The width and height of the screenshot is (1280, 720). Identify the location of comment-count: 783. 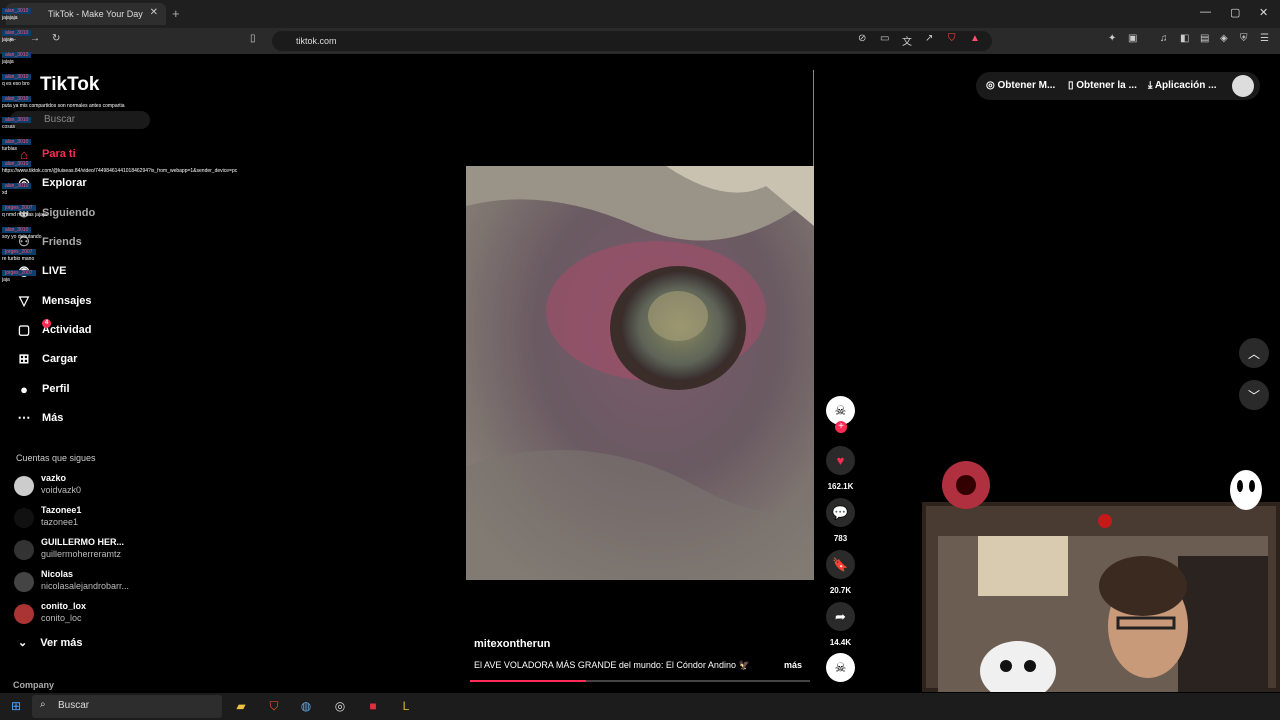
(840, 538).